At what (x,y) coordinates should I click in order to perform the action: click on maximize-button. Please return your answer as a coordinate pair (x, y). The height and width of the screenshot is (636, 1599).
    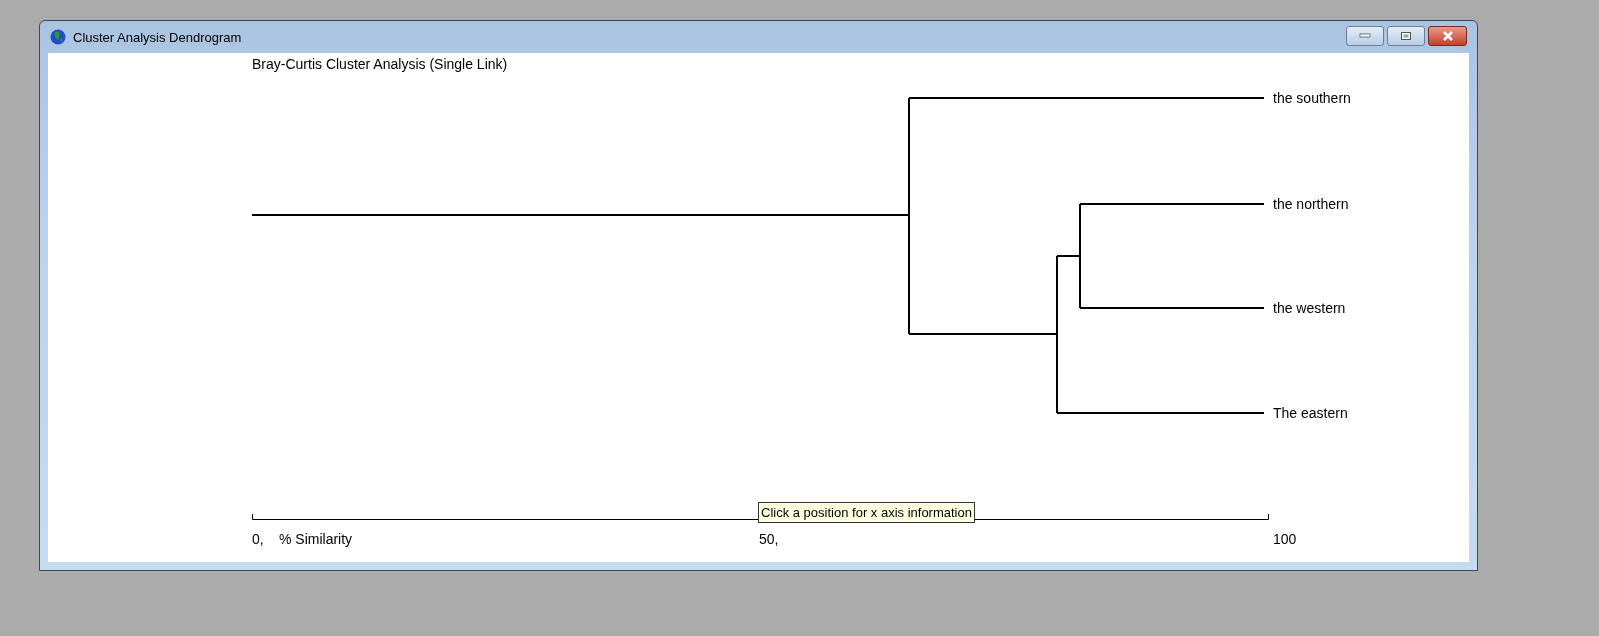
    Looking at the image, I should click on (1406, 36).